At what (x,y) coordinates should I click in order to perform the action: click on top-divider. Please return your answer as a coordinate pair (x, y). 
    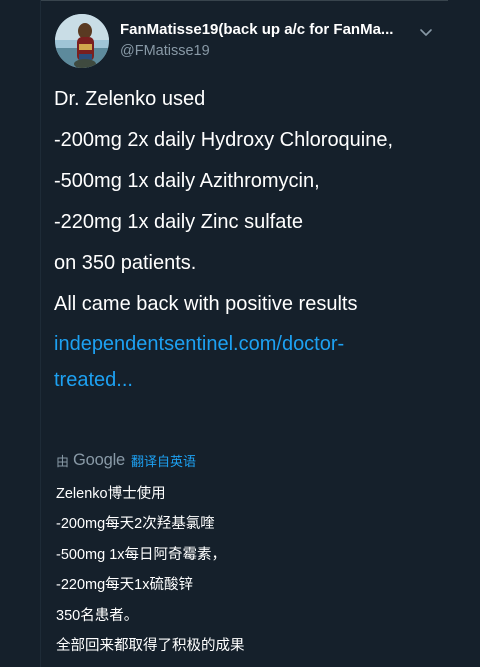
    Looking at the image, I should click on (244, 0).